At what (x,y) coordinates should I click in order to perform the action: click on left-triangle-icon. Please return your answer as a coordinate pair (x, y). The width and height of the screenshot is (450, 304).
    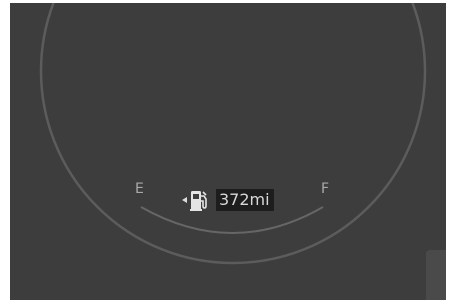
    Looking at the image, I should click on (184, 200).